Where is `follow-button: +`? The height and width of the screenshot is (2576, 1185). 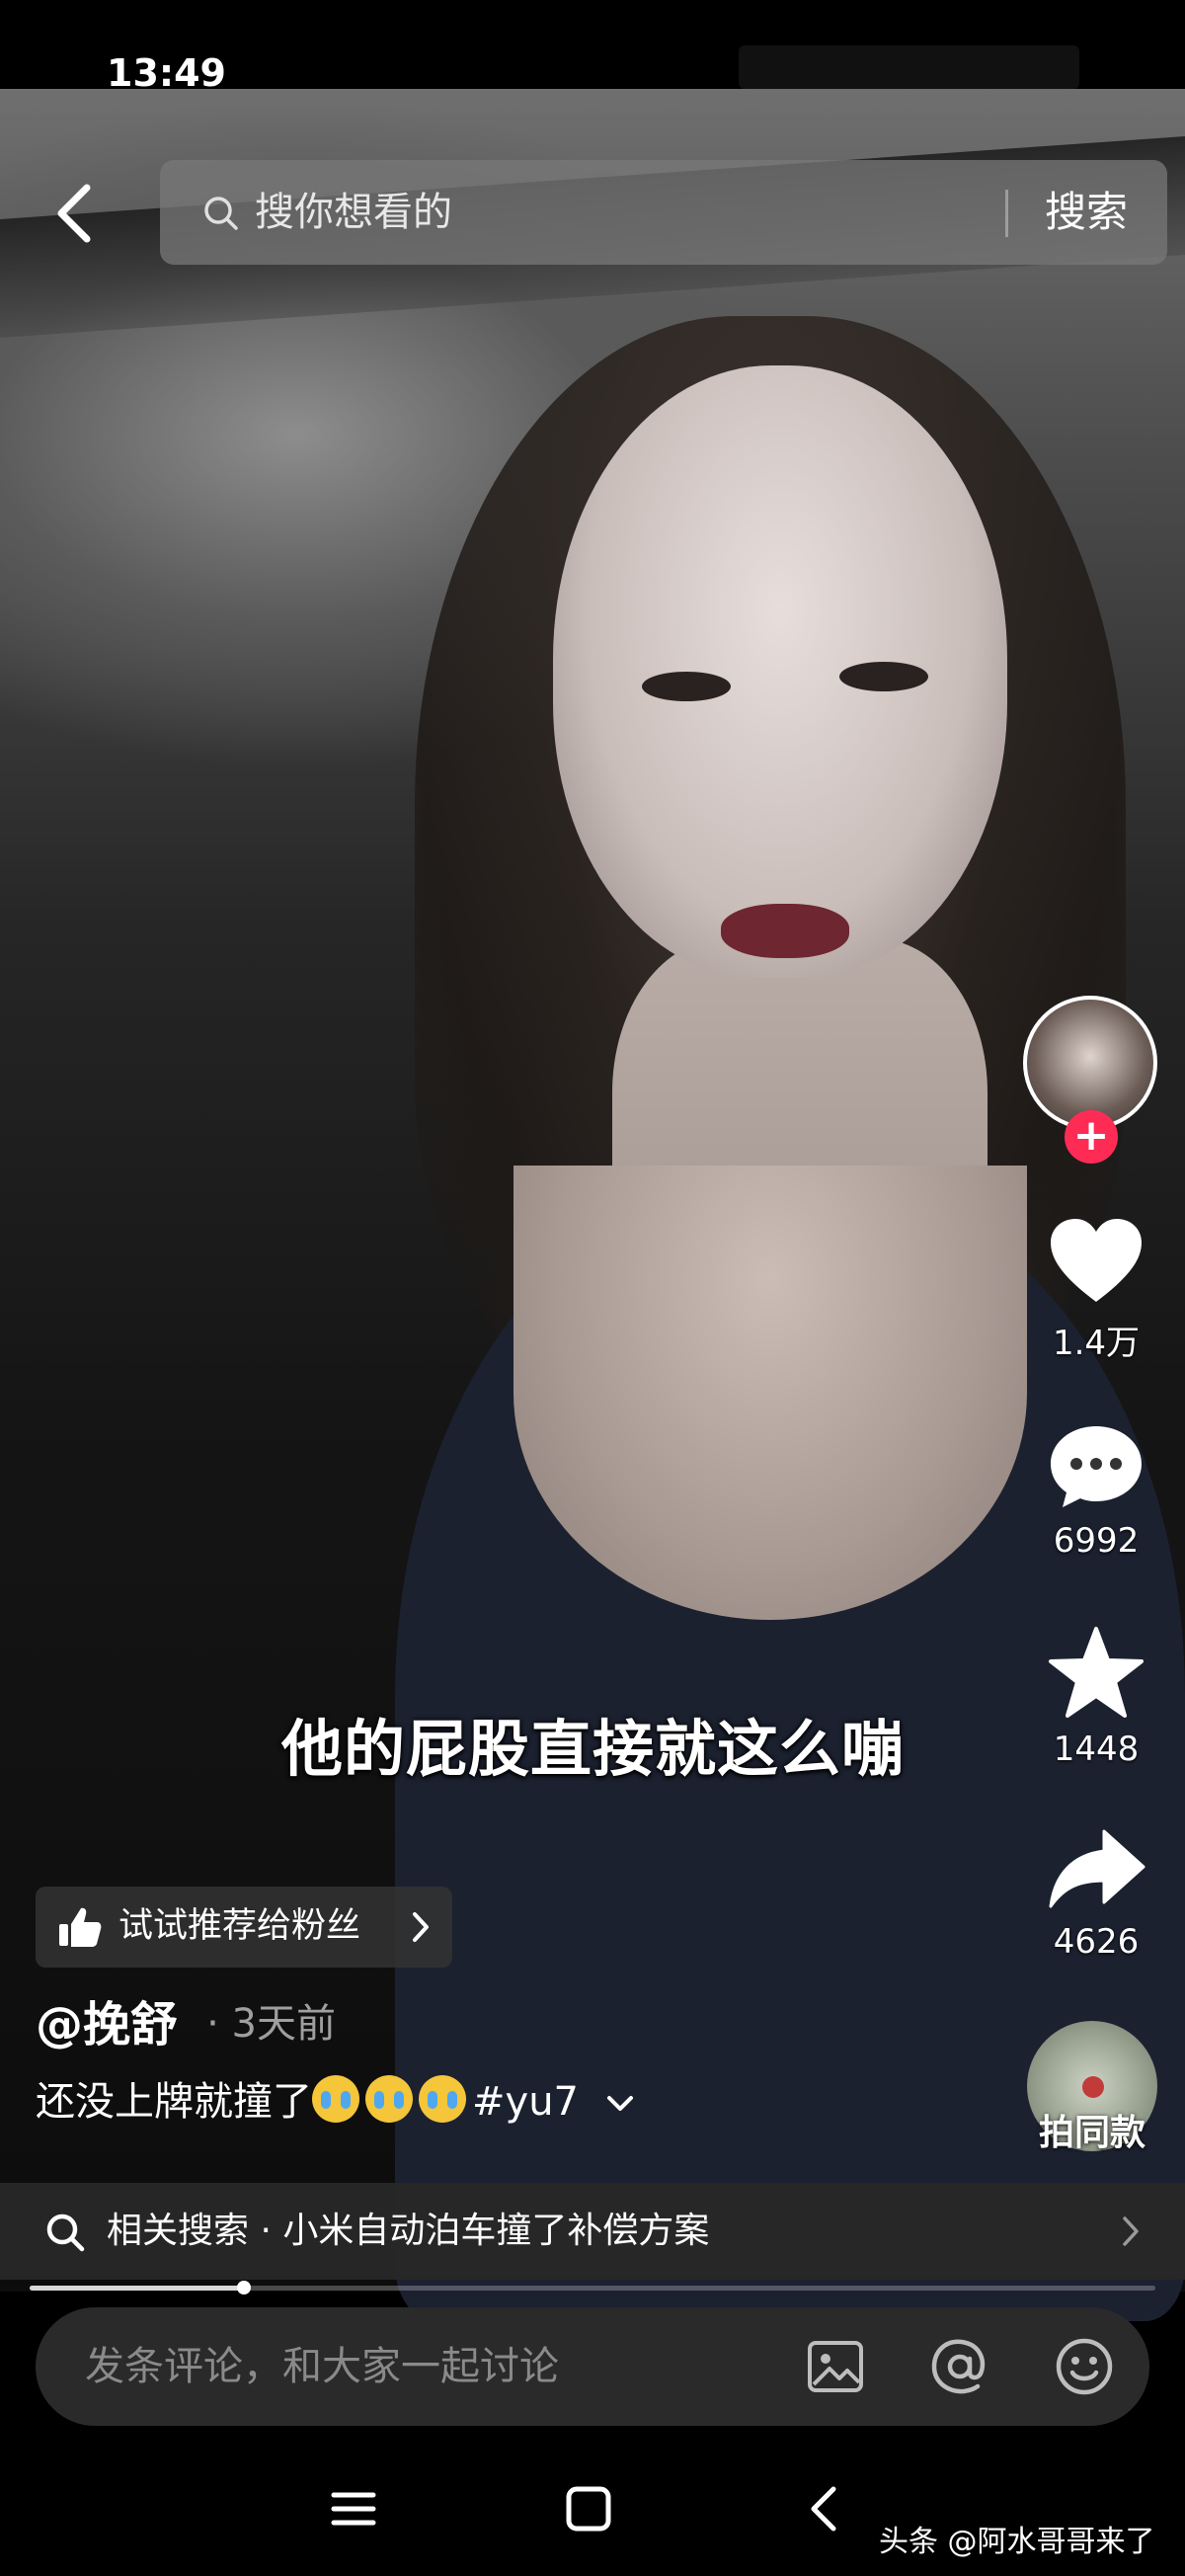
follow-button: + is located at coordinates (1092, 1137).